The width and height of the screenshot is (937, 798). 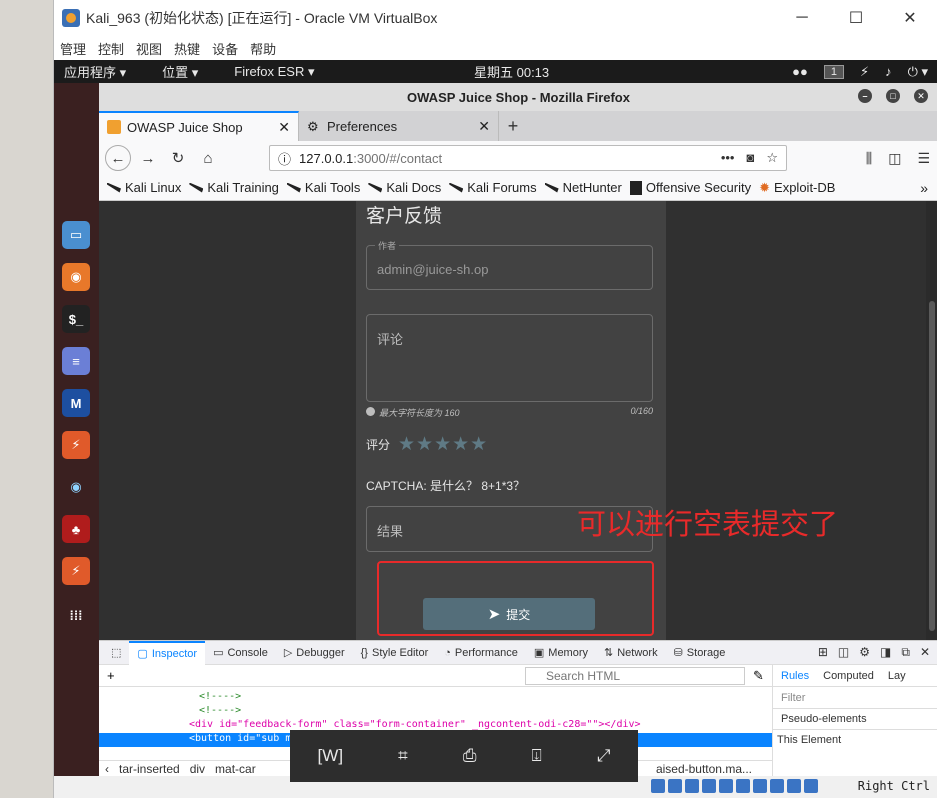 I want to click on burpsuite-icon: ⚡, so click(x=76, y=445).